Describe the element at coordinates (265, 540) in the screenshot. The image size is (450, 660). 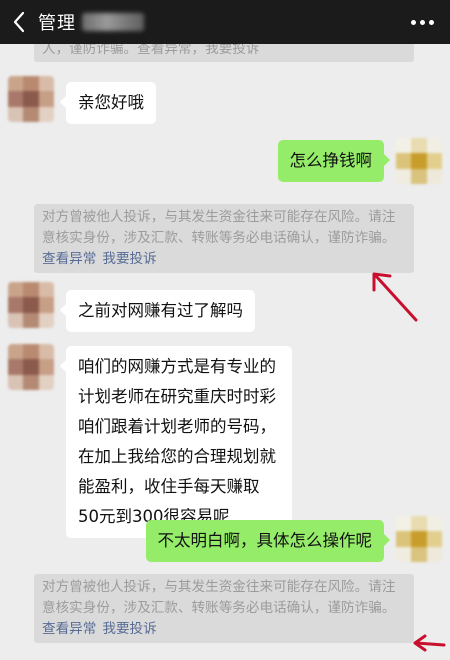
I see `message-text: 不太明白啊，具体怎么操作呢` at that location.